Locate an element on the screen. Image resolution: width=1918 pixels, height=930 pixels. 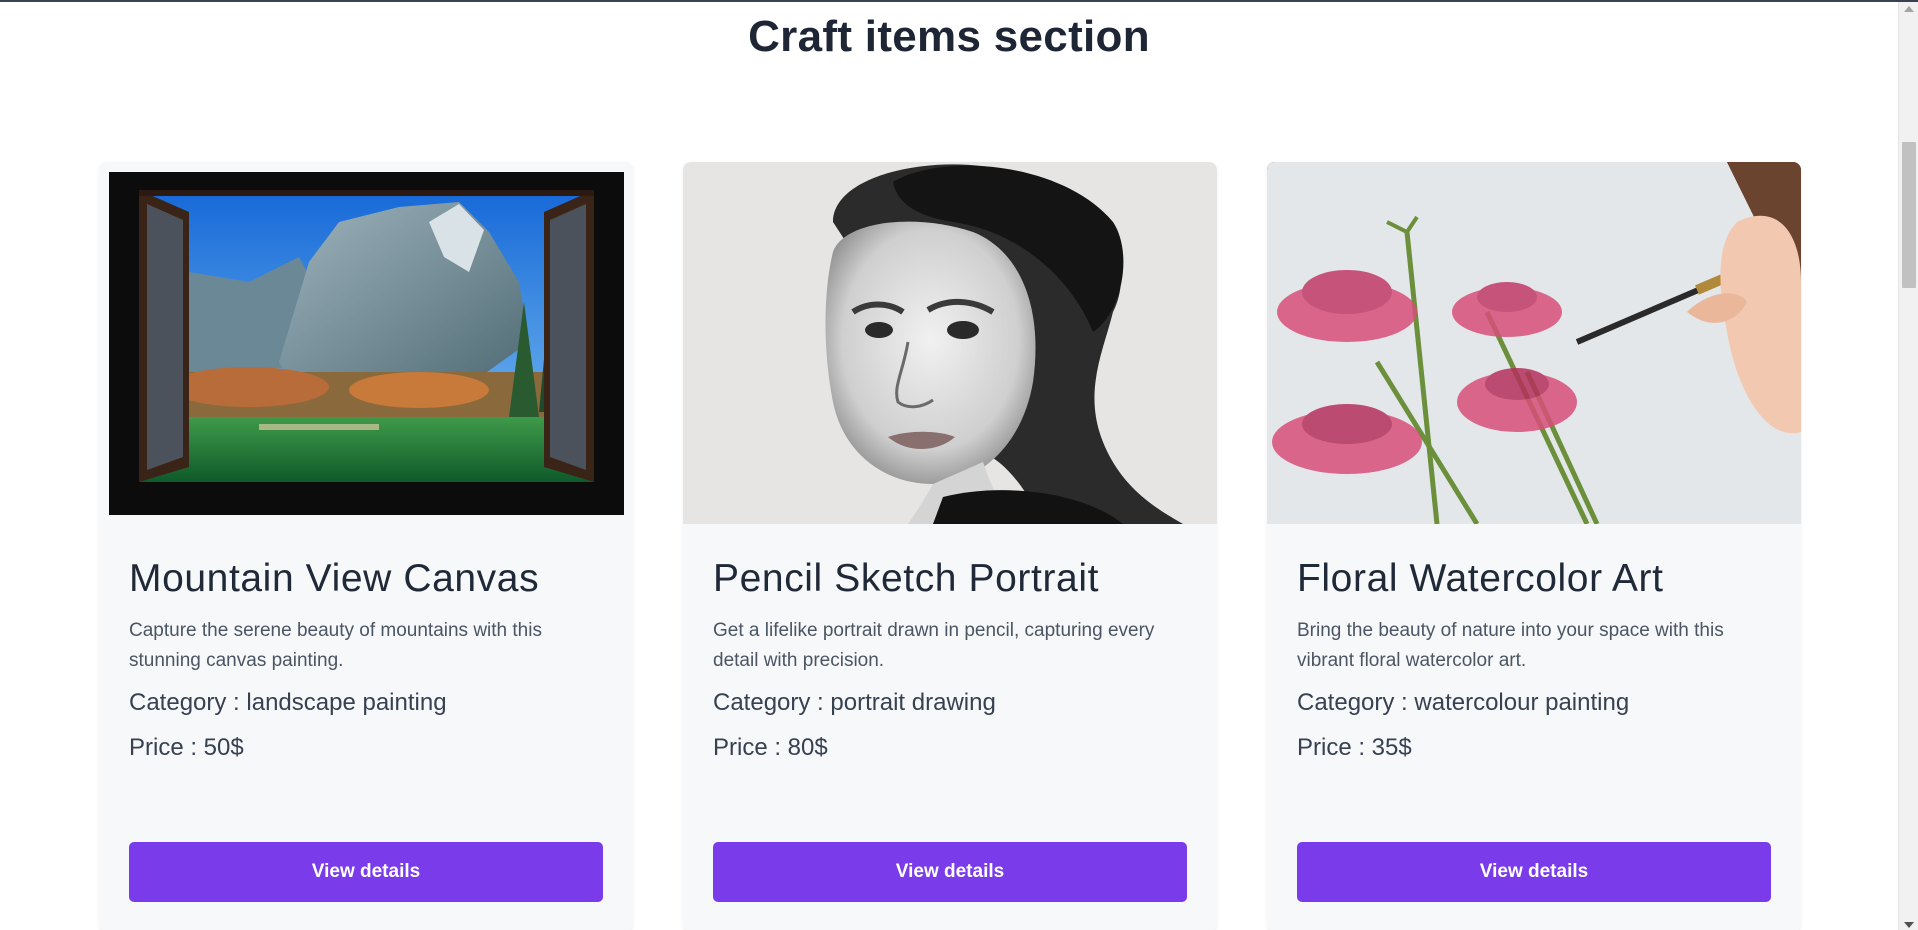
card-category: Category : portrait drawing is located at coordinates (854, 702).